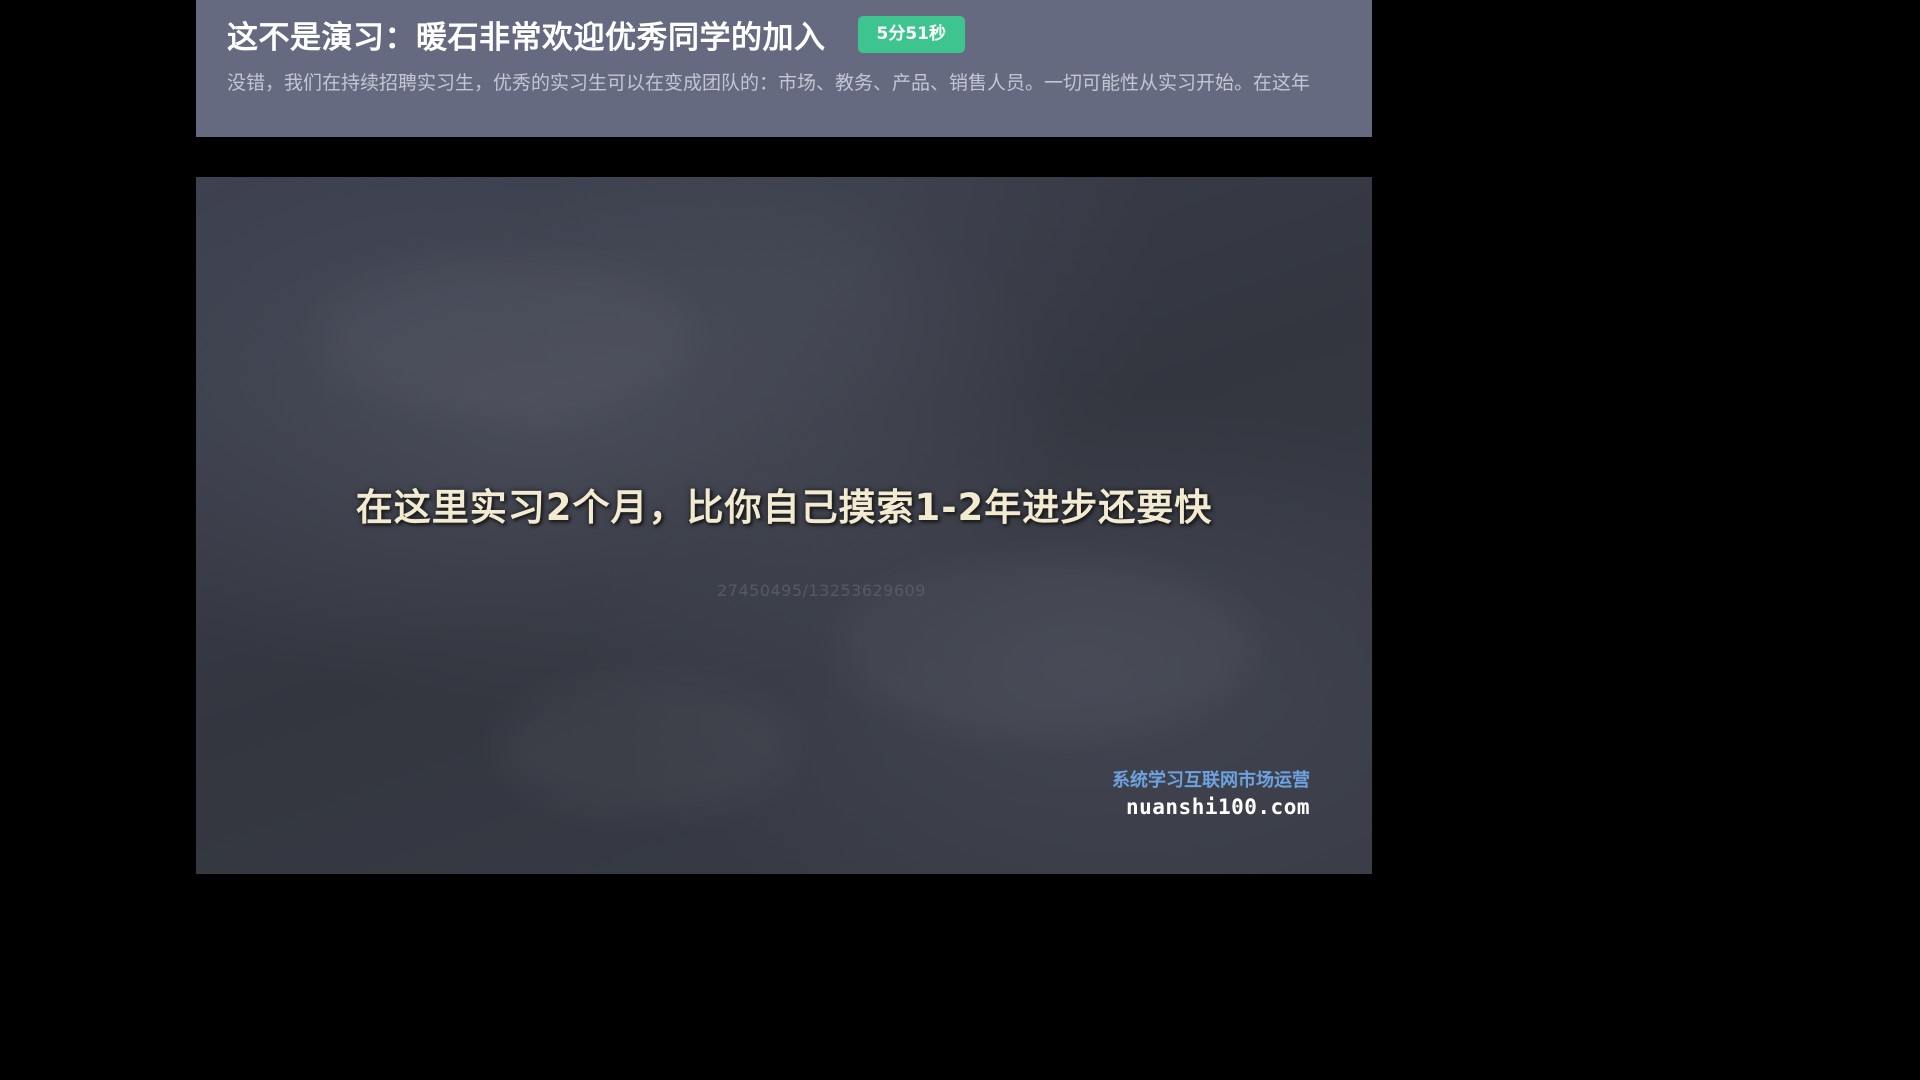 The height and width of the screenshot is (1080, 1920). I want to click on video-watermark-id: 27450495/13253629609, so click(821, 590).